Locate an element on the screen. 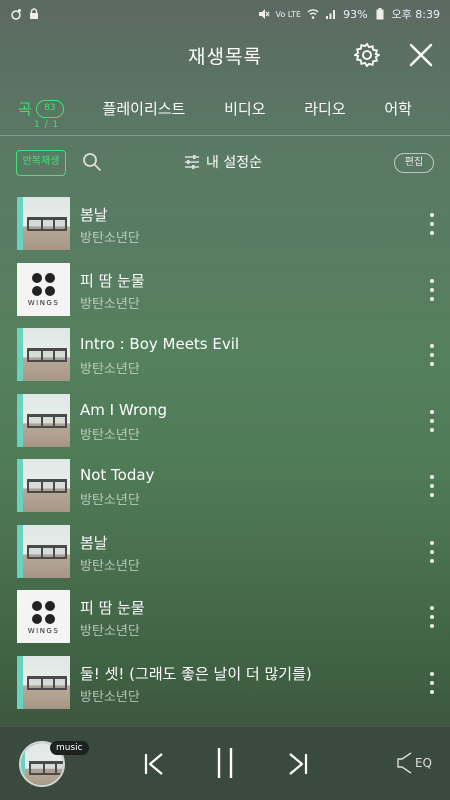  battery-percent: 93% is located at coordinates (355, 14).